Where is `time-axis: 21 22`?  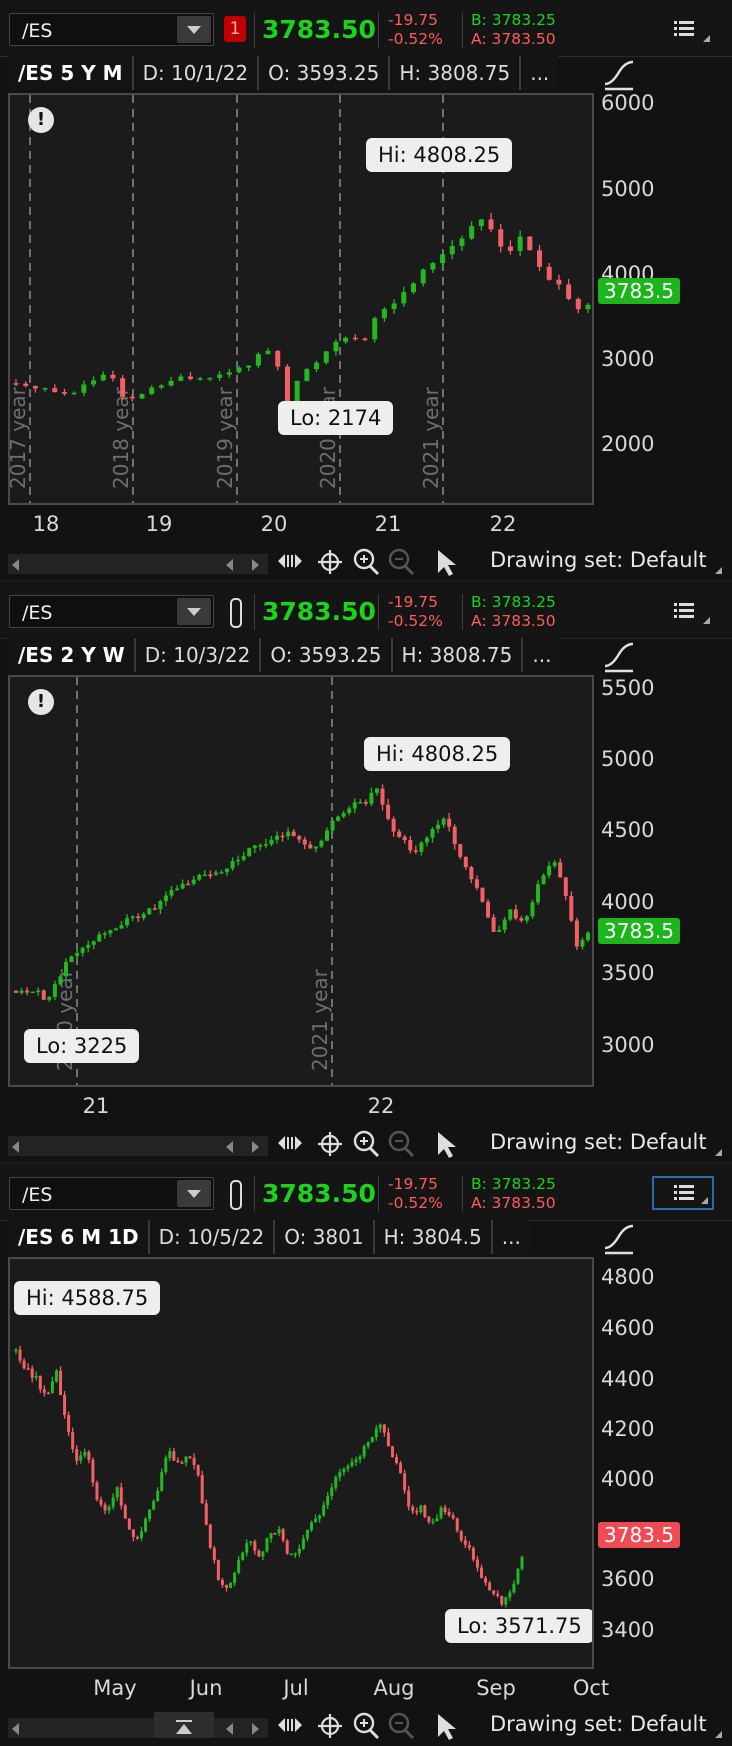
time-axis: 21 22 is located at coordinates (301, 1105).